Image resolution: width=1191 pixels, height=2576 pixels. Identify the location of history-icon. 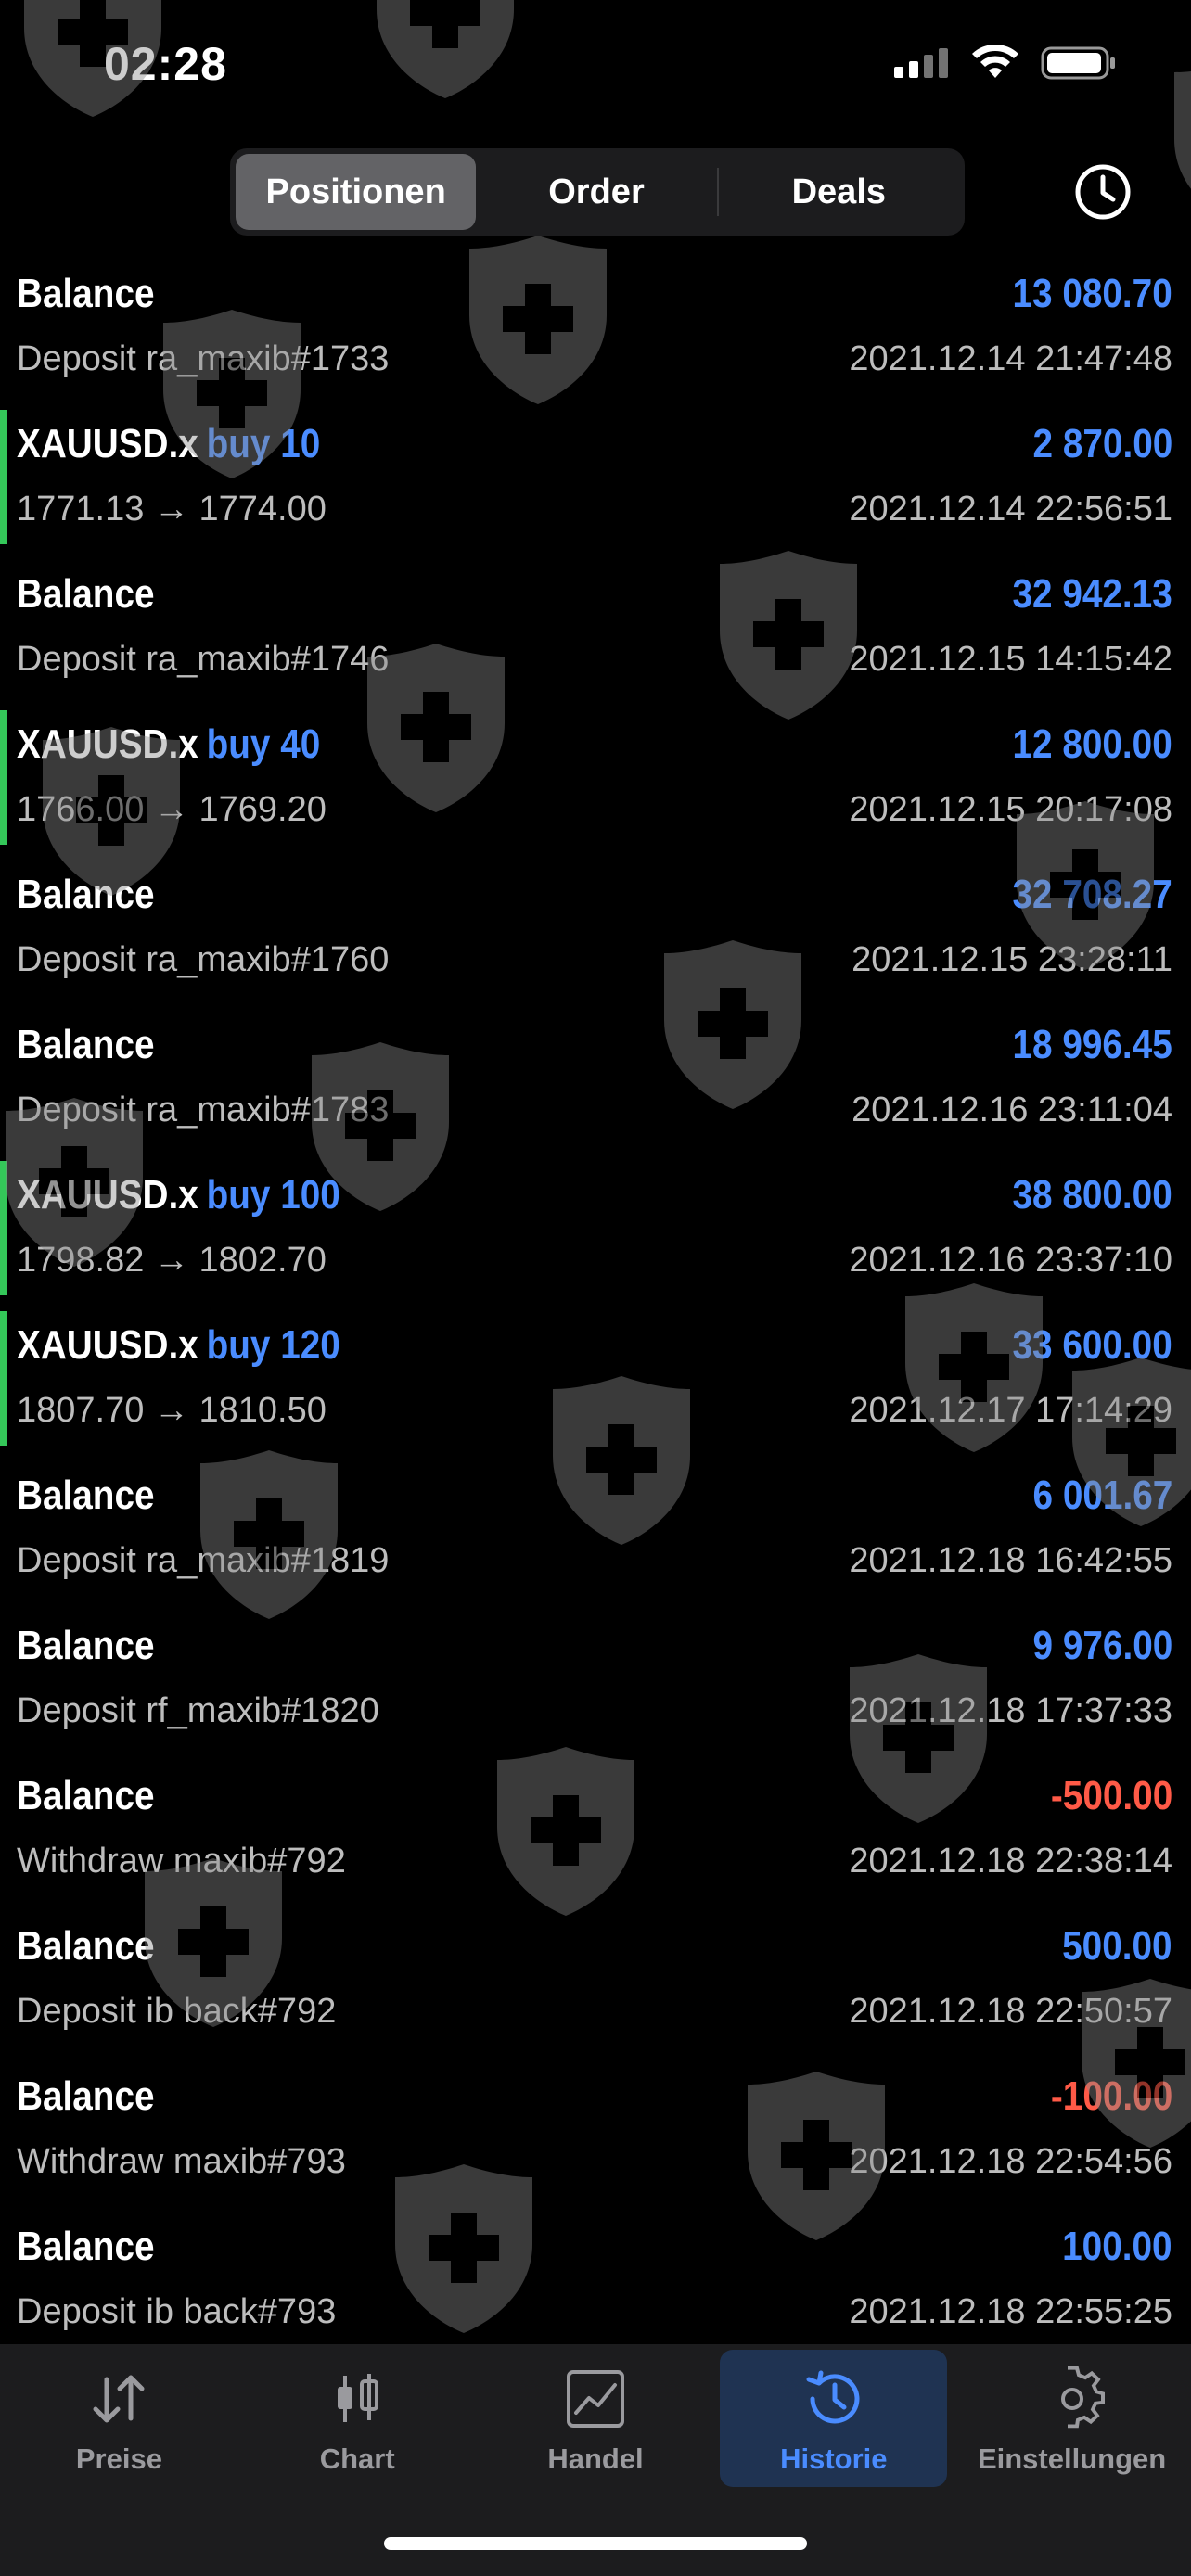
(833, 2397).